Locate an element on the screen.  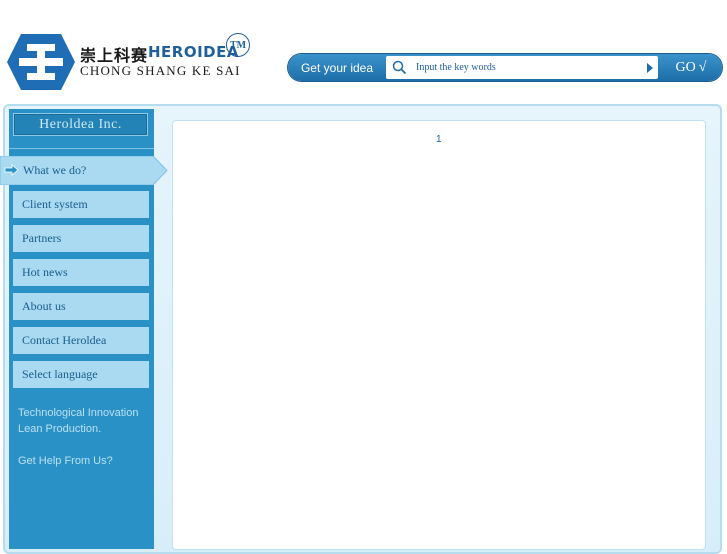
nav-item-what-we-do-label: What we do? is located at coordinates (55, 170).